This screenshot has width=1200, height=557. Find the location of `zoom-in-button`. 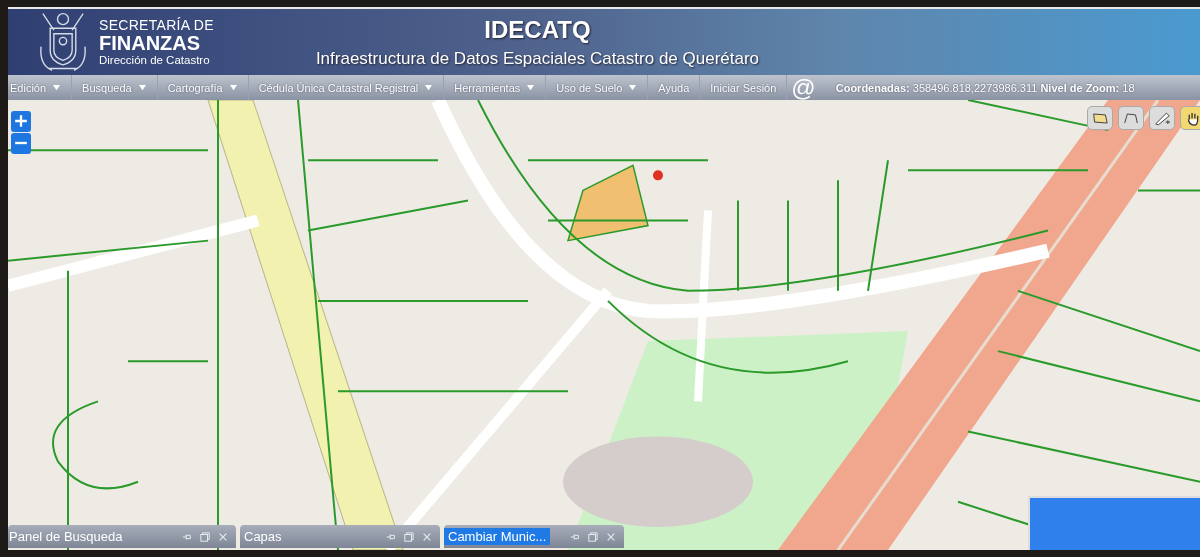

zoom-in-button is located at coordinates (21, 121).